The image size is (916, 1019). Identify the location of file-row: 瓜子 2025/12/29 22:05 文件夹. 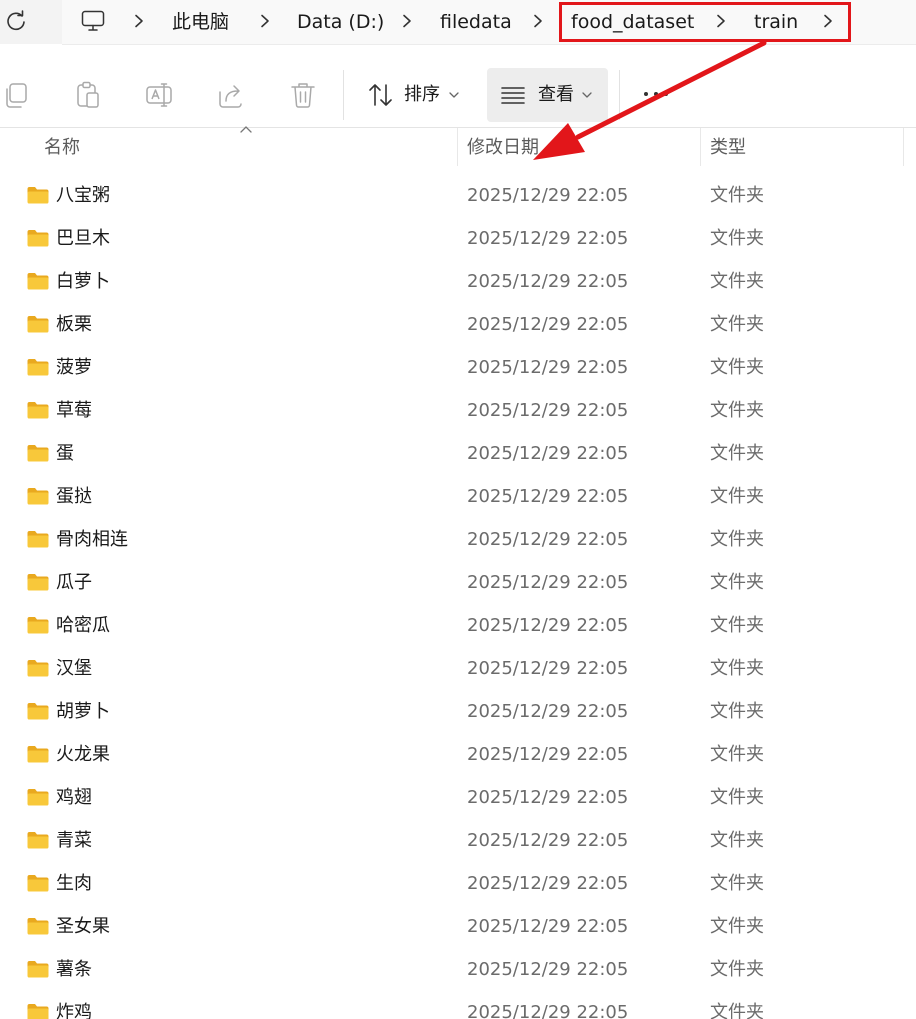
(458, 583).